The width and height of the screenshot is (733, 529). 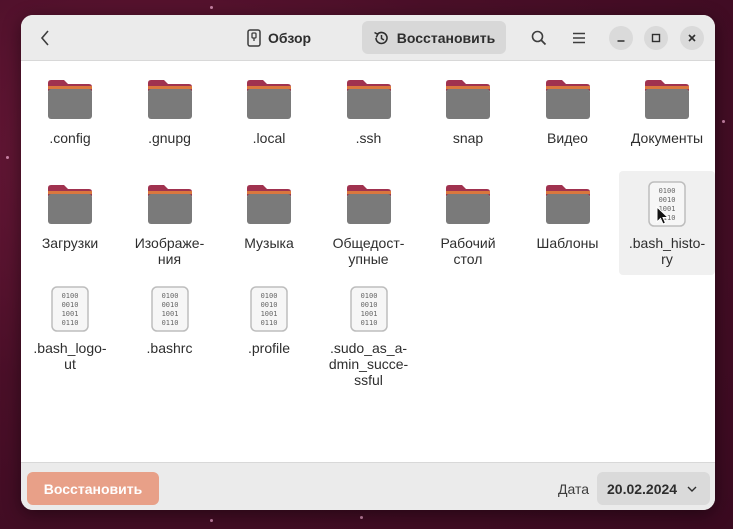 I want to click on item-label: .gnupg, so click(x=169, y=138).